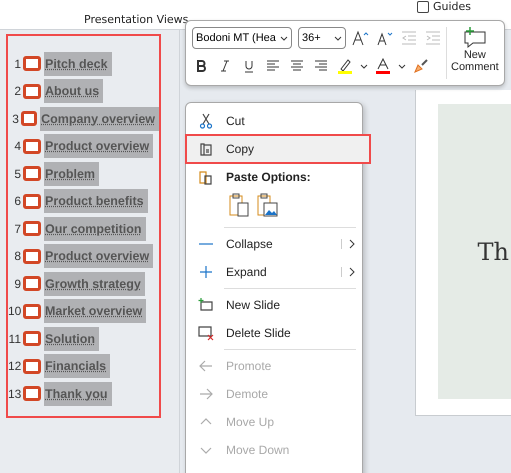 The height and width of the screenshot is (473, 511). Describe the element at coordinates (206, 149) in the screenshot. I see `copy-icon` at that location.